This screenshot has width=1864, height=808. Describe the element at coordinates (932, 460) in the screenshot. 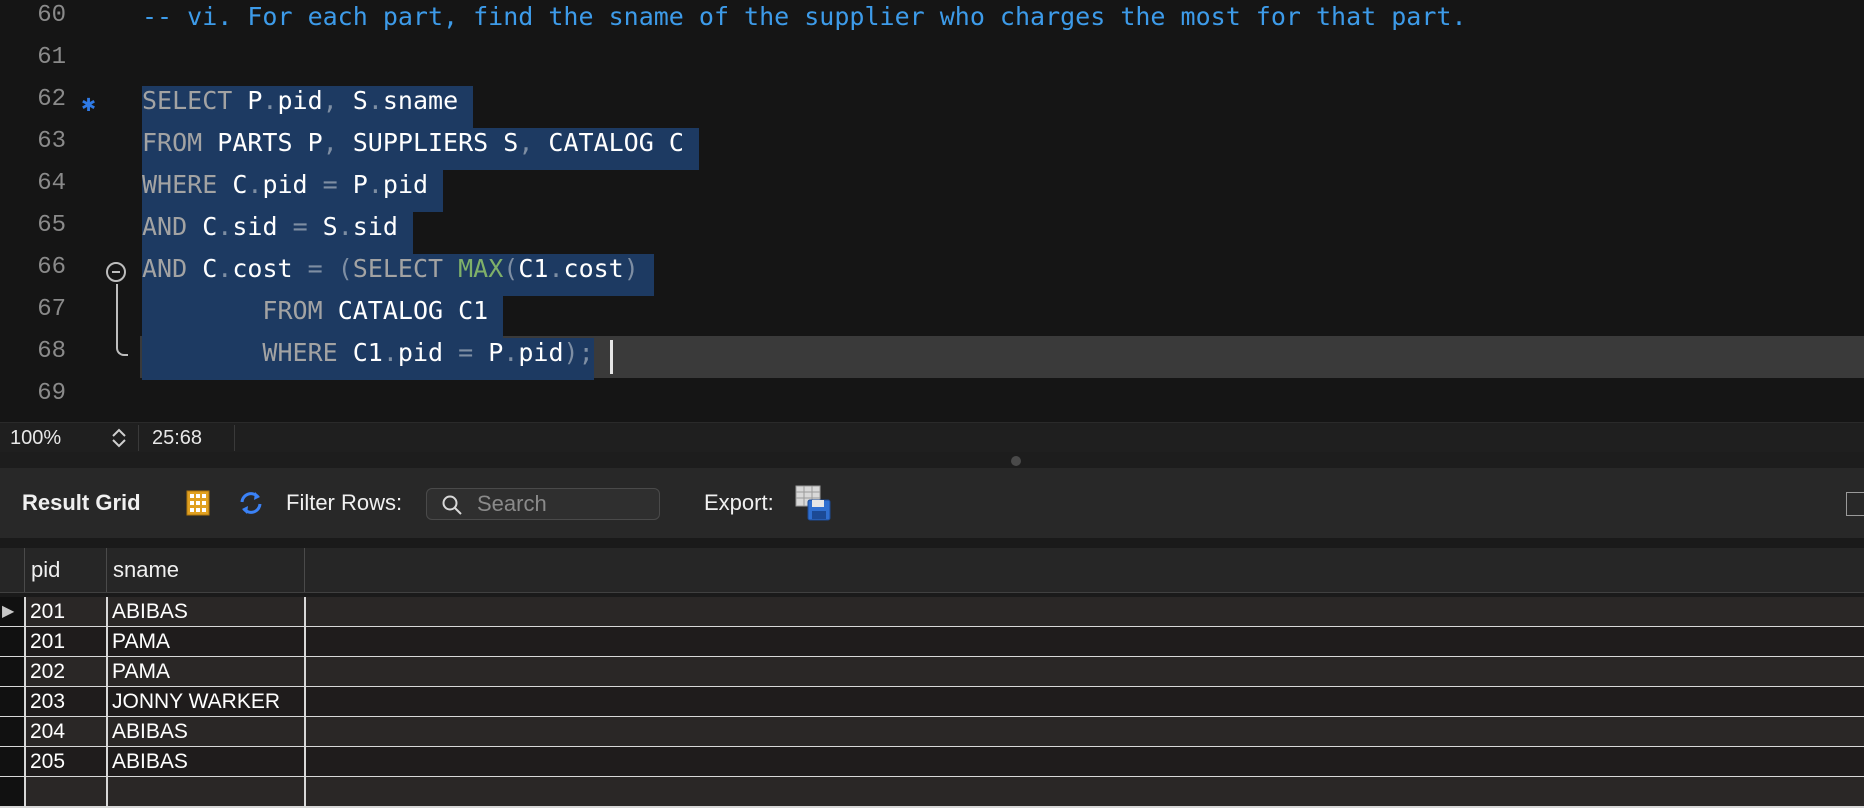

I see `panel-splitter` at that location.